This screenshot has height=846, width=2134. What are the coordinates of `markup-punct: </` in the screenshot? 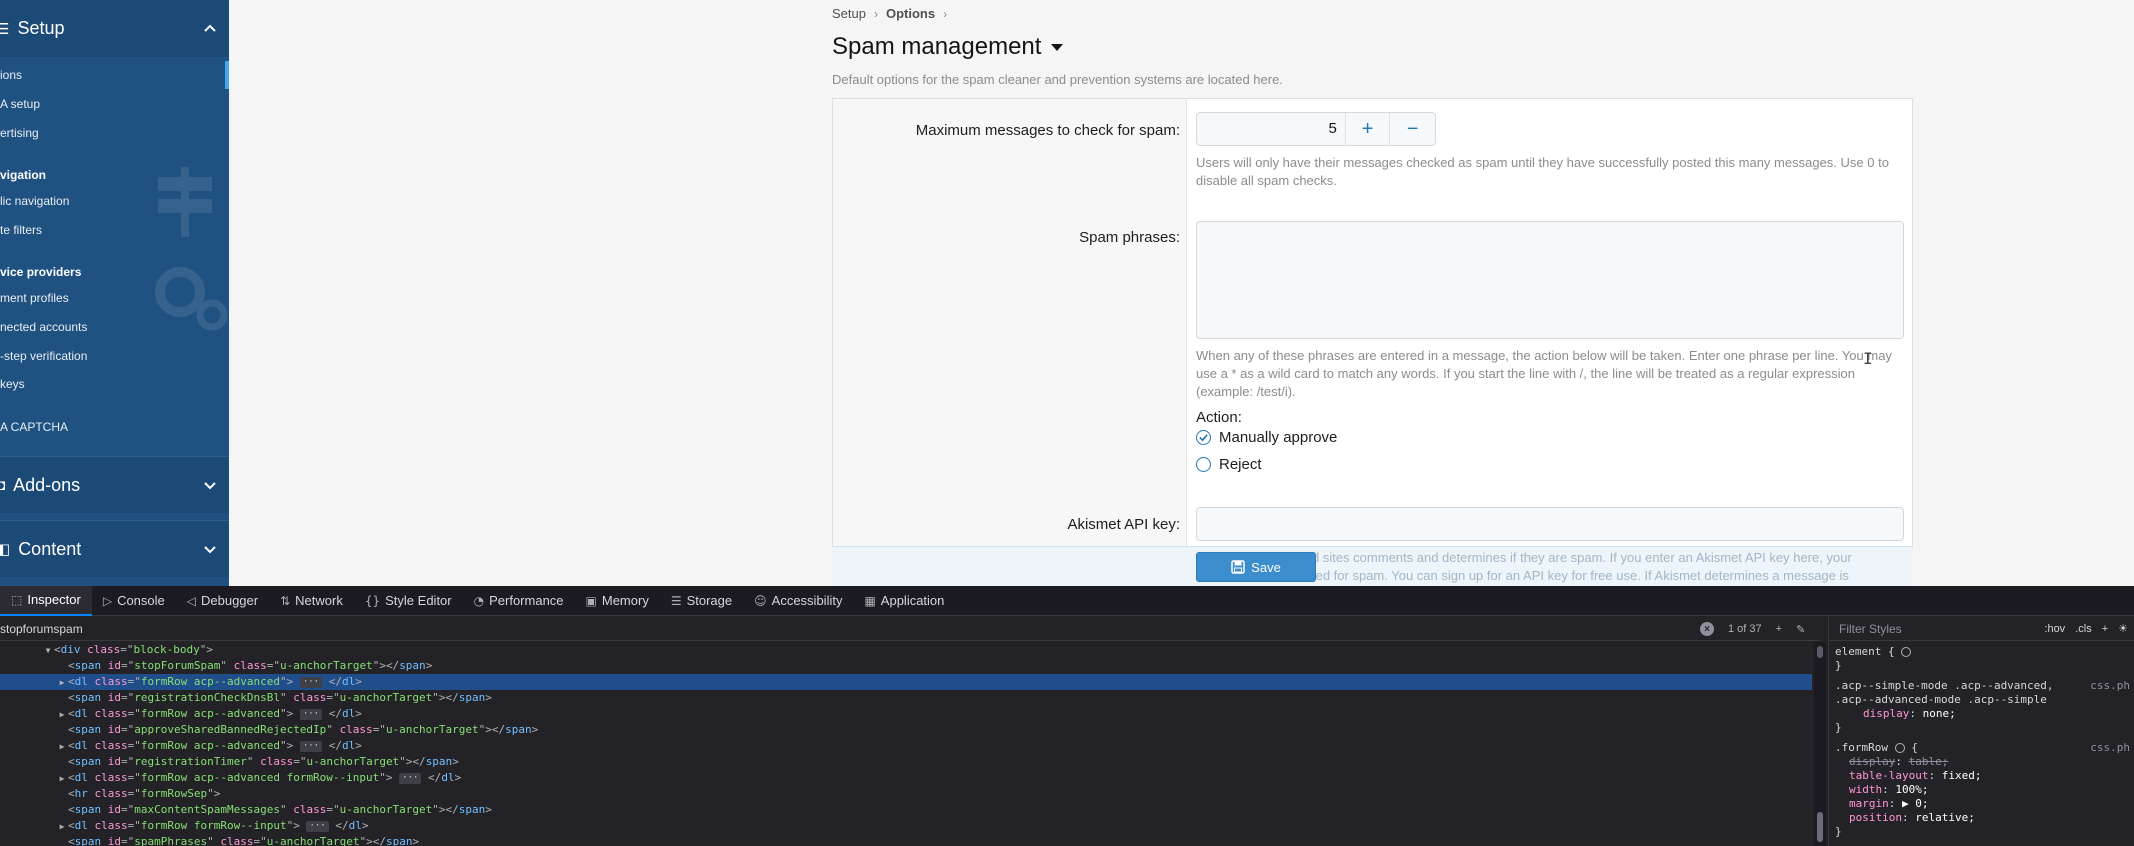 It's located at (452, 697).